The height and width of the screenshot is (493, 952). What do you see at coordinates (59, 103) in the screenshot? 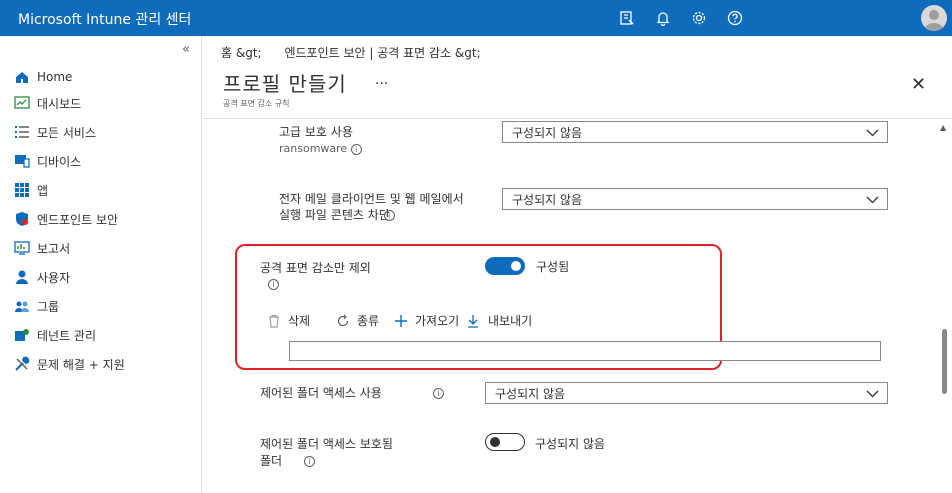
I see `sidebar-item-label: 대시보드` at bounding box center [59, 103].